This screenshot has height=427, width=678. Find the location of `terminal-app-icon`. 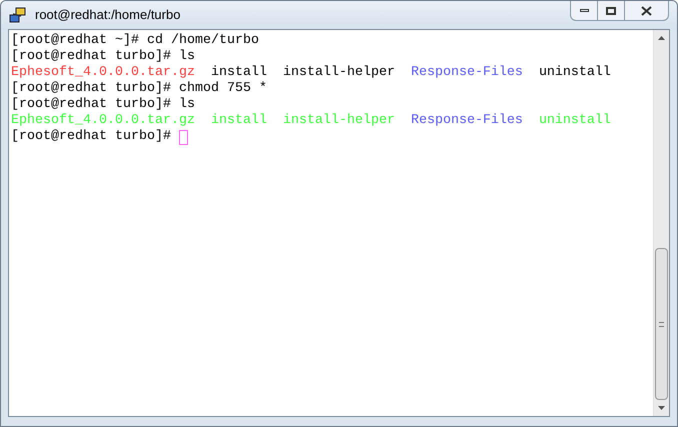

terminal-app-icon is located at coordinates (18, 15).